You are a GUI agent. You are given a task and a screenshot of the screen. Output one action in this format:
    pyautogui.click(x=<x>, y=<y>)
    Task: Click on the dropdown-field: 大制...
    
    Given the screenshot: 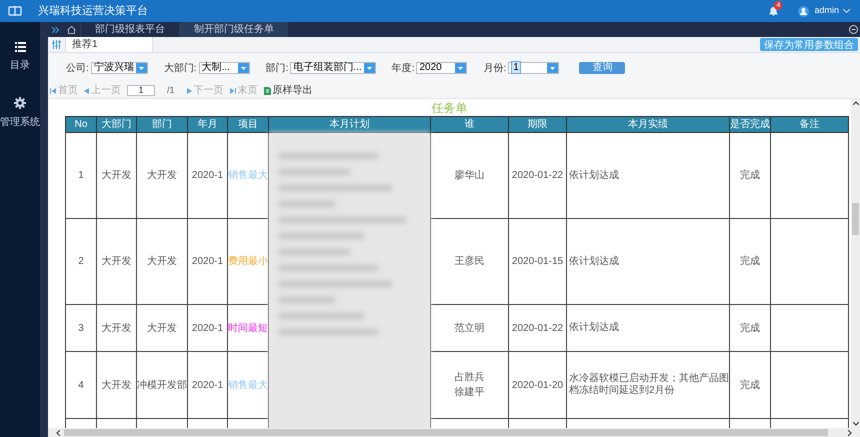 What is the action you would take?
    pyautogui.click(x=224, y=68)
    